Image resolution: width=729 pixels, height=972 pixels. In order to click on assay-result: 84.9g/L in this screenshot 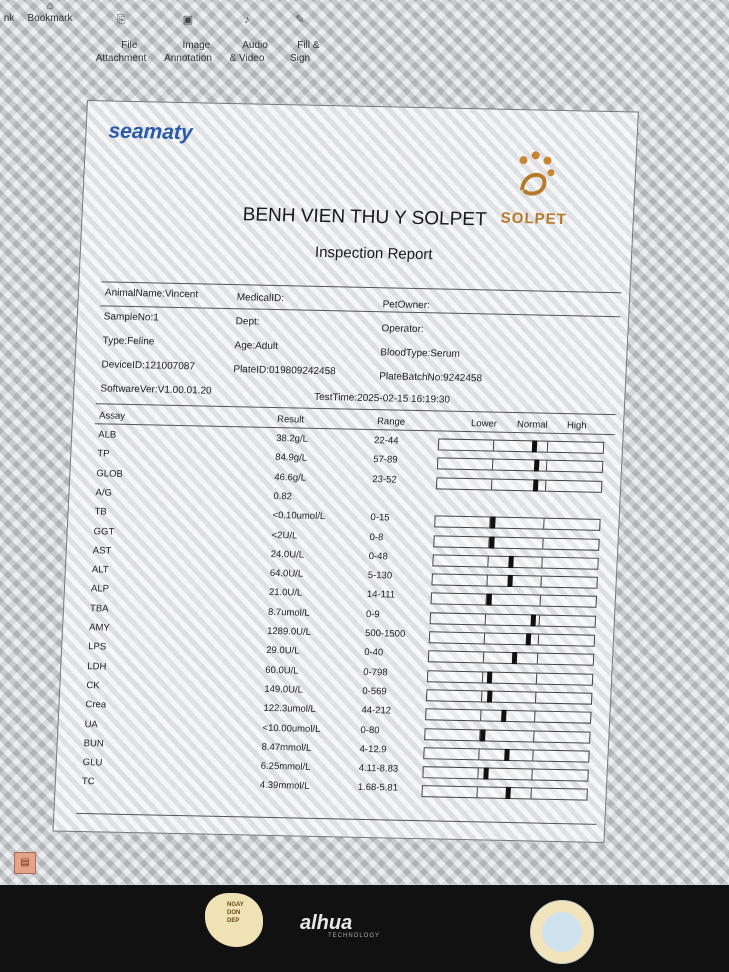, I will do `click(291, 458)`.